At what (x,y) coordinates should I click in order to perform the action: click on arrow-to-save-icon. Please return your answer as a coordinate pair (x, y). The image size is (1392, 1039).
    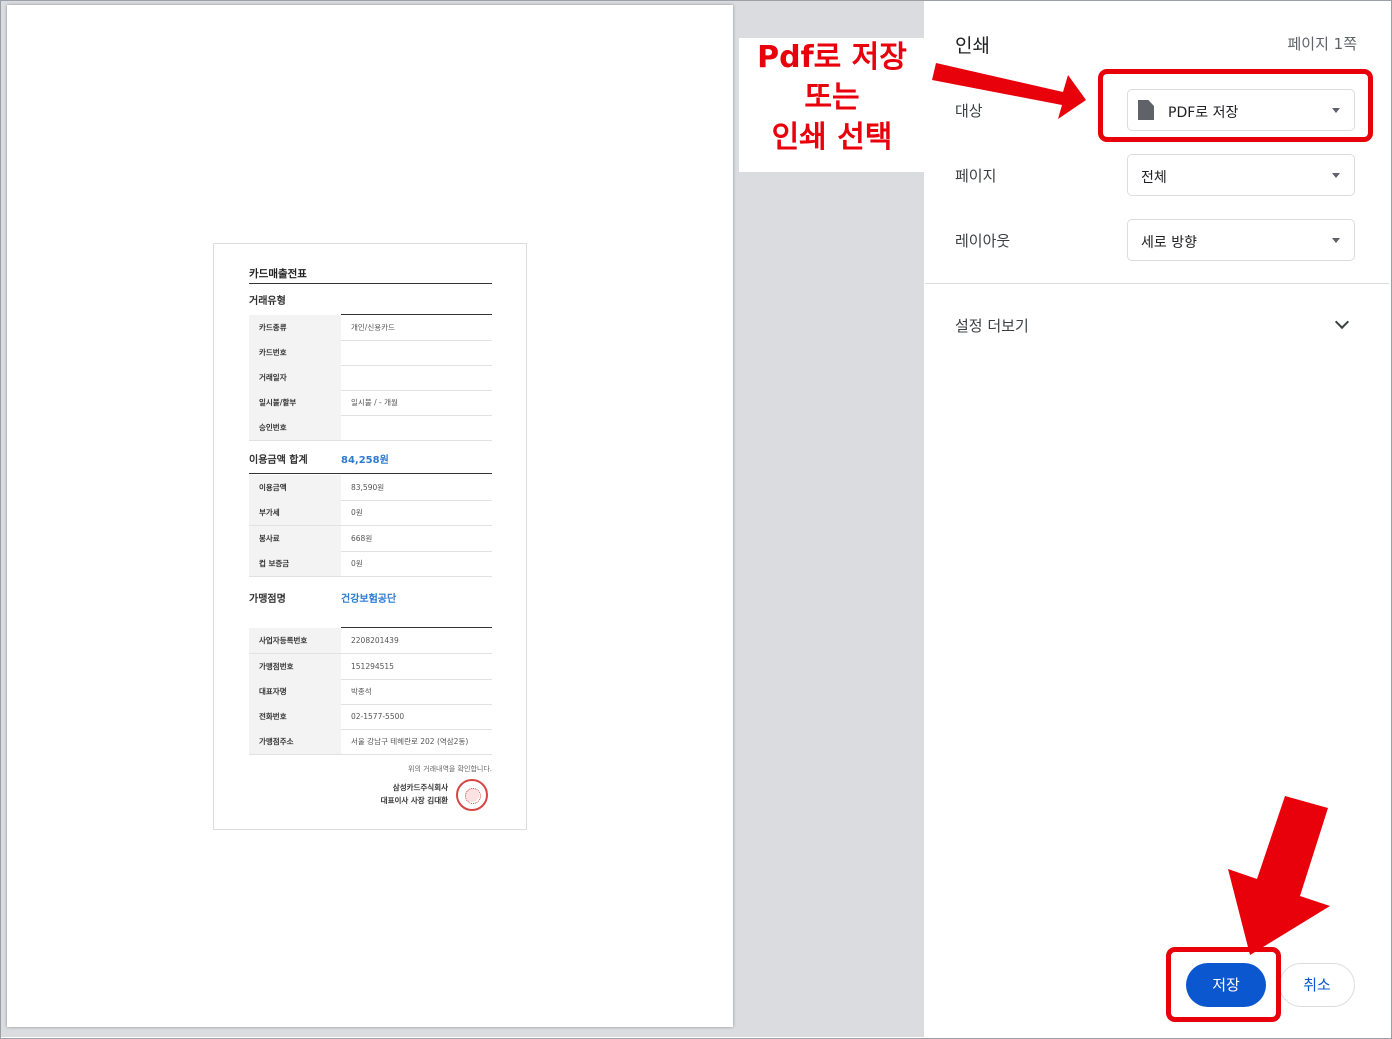
    Looking at the image, I should click on (1279, 875).